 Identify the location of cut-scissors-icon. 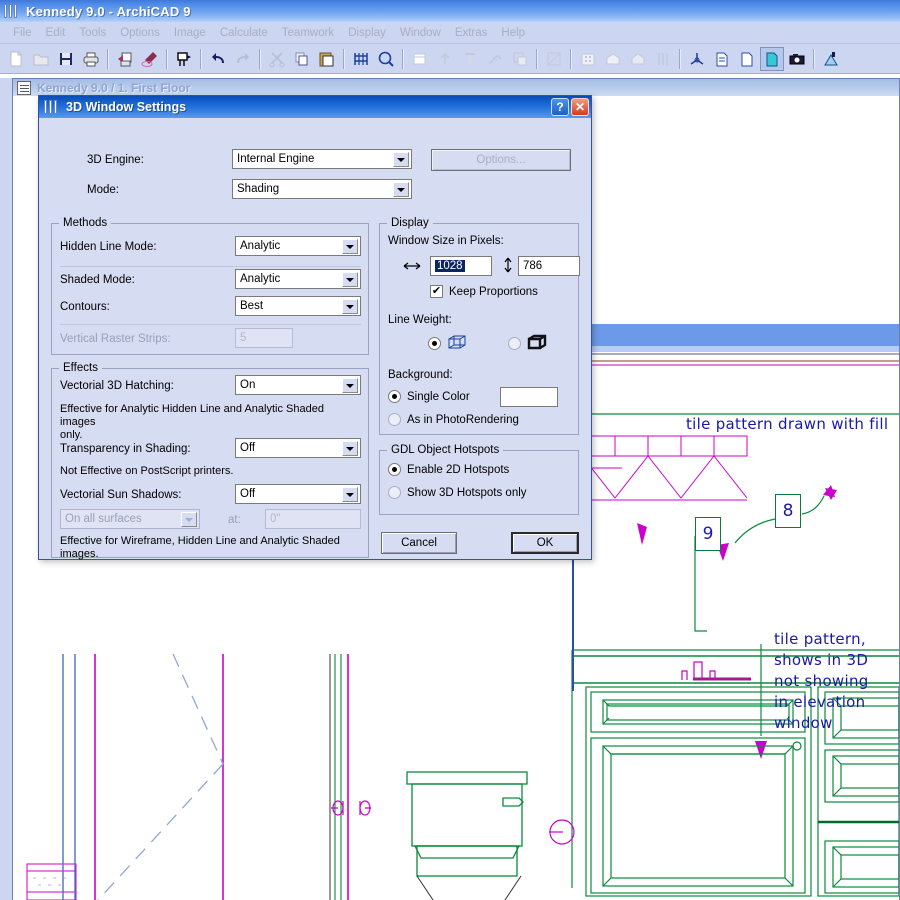
(277, 59).